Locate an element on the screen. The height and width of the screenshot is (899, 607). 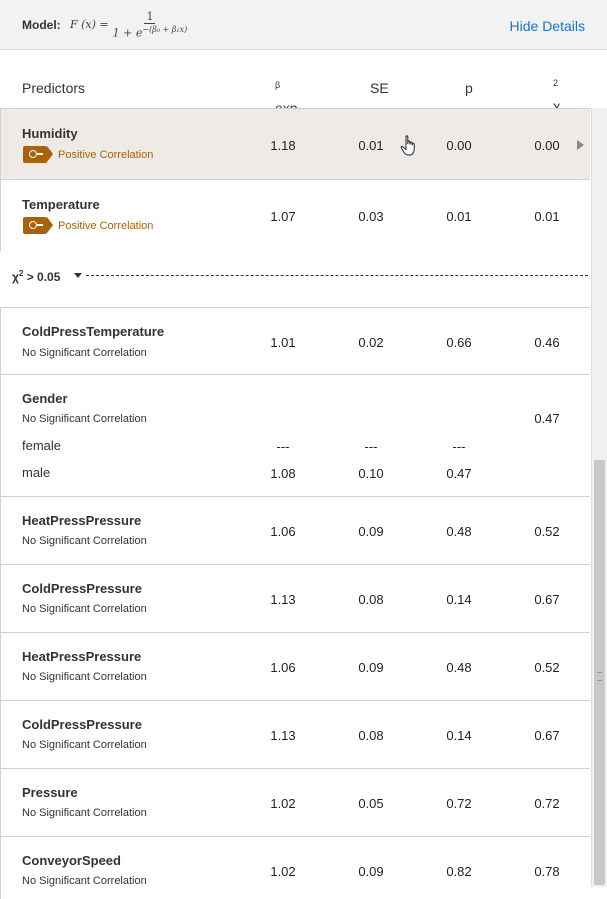
chi-value: 0.00 is located at coordinates (547, 145).